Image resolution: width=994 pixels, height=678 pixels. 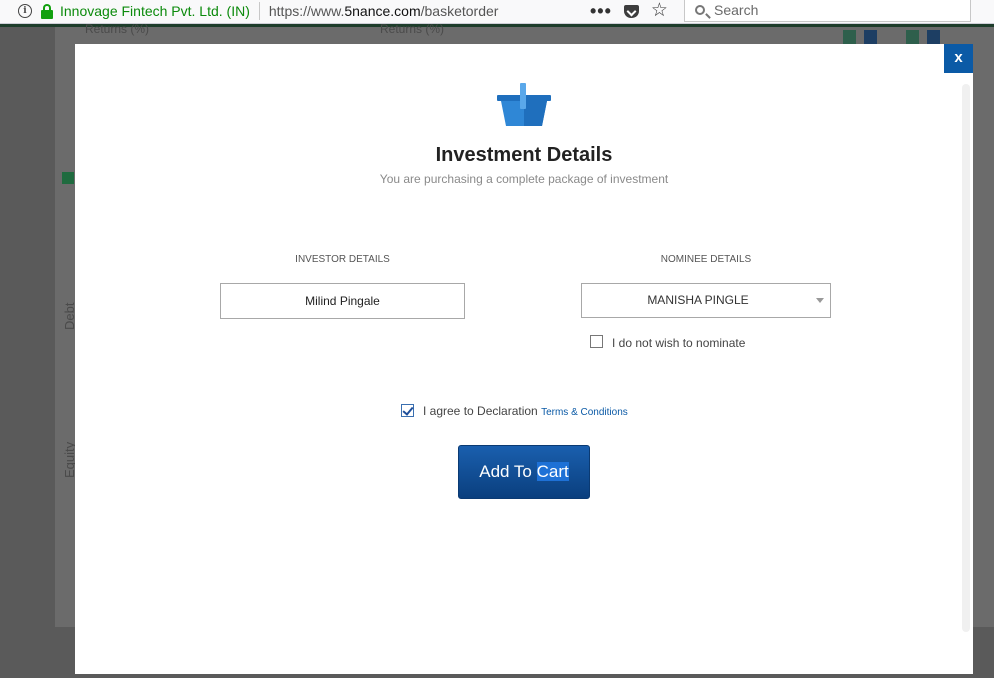 I want to click on no-nominate-checkbox, so click(x=596, y=341).